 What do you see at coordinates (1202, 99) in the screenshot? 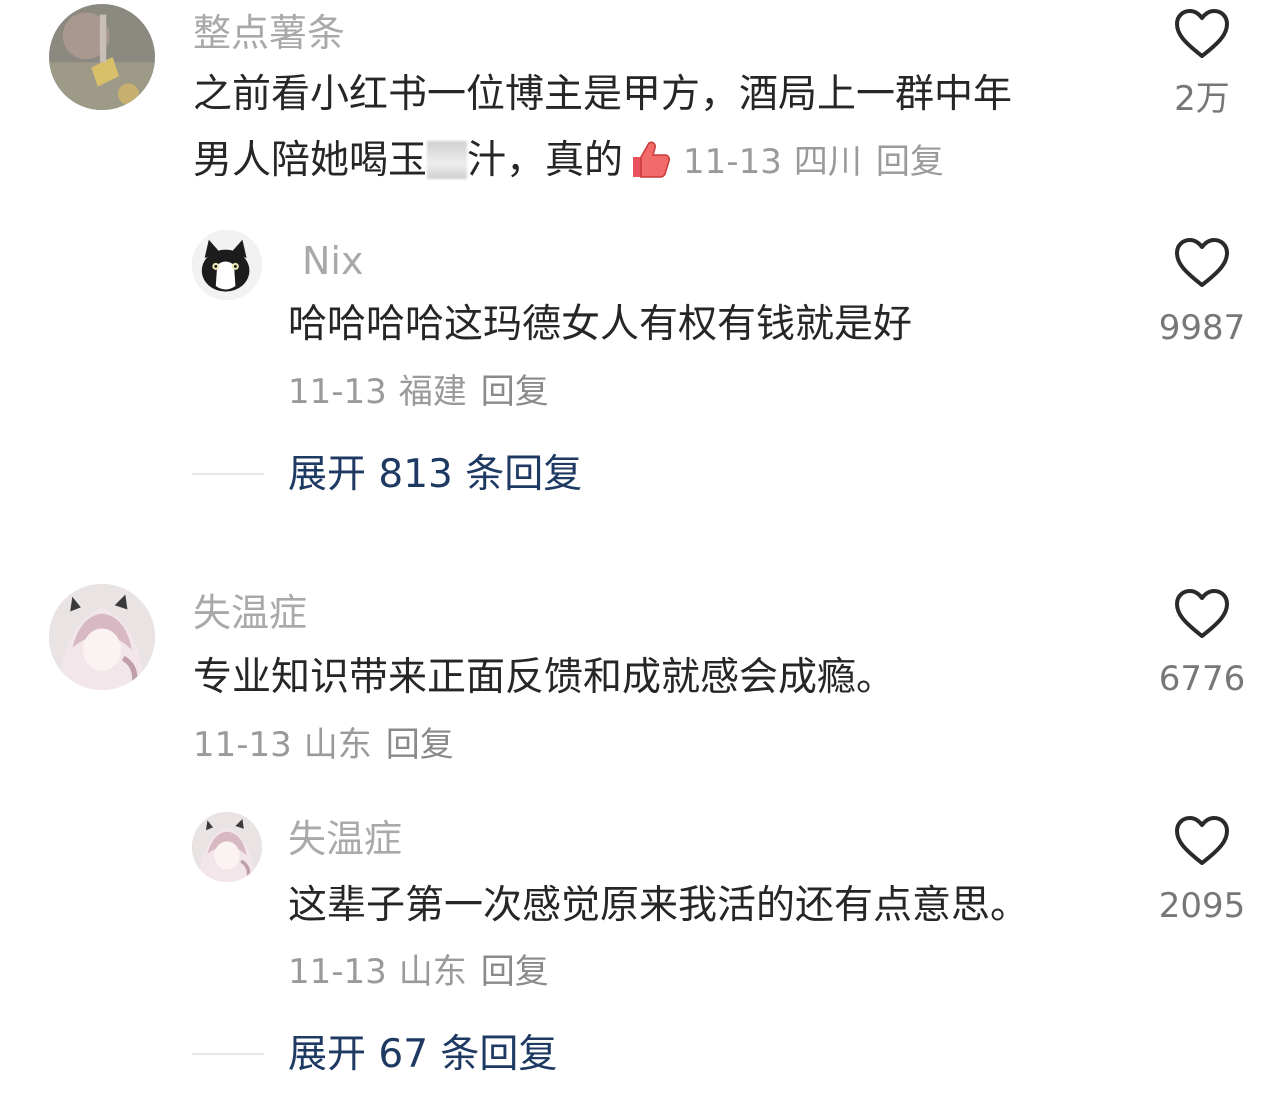
I see `like-count: 2万` at bounding box center [1202, 99].